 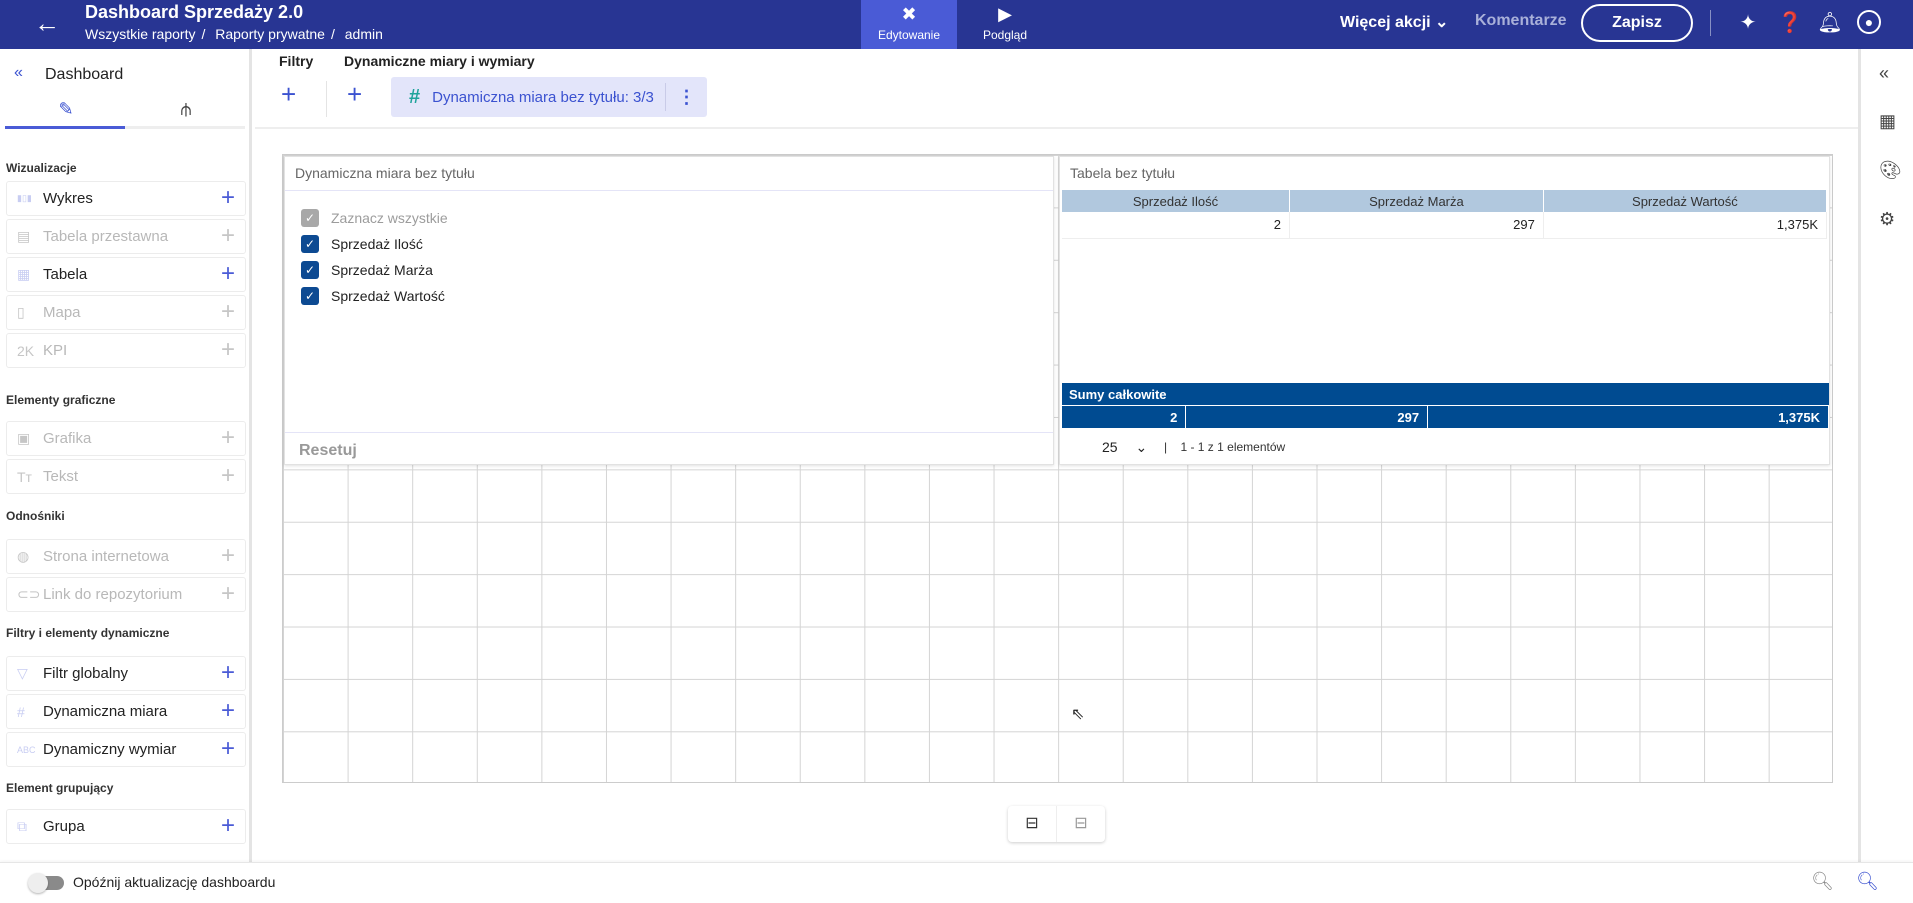 I want to click on table-icon: ▦, so click(x=24, y=274).